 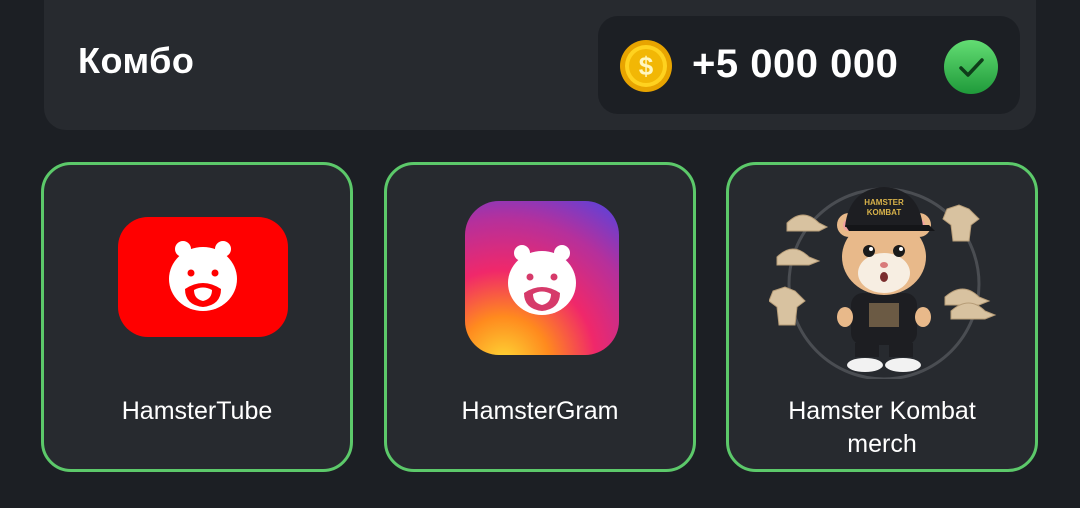 I want to click on card-label-line2: merch, so click(x=882, y=444).